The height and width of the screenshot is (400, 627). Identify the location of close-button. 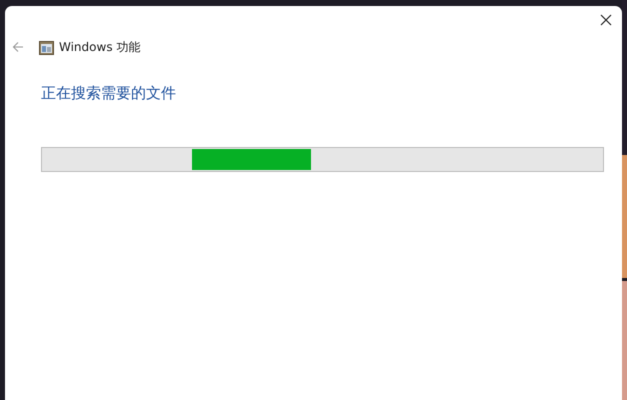
(606, 20).